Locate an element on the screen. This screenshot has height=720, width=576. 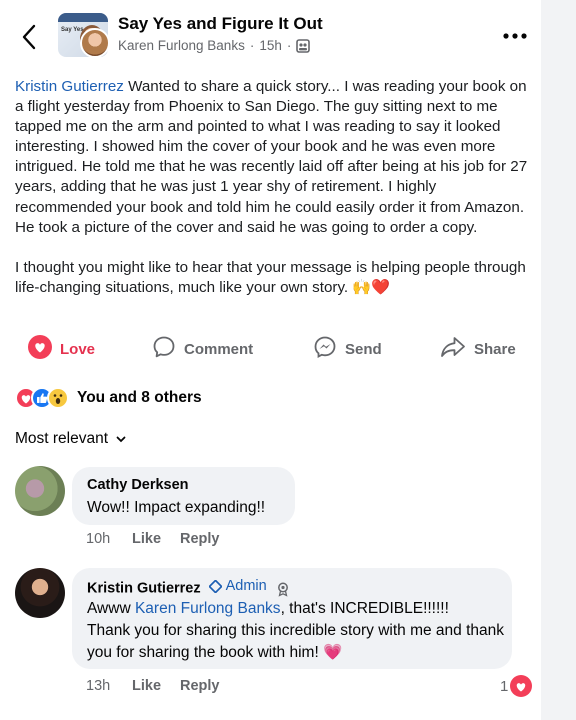
author-avatar is located at coordinates (95, 43).